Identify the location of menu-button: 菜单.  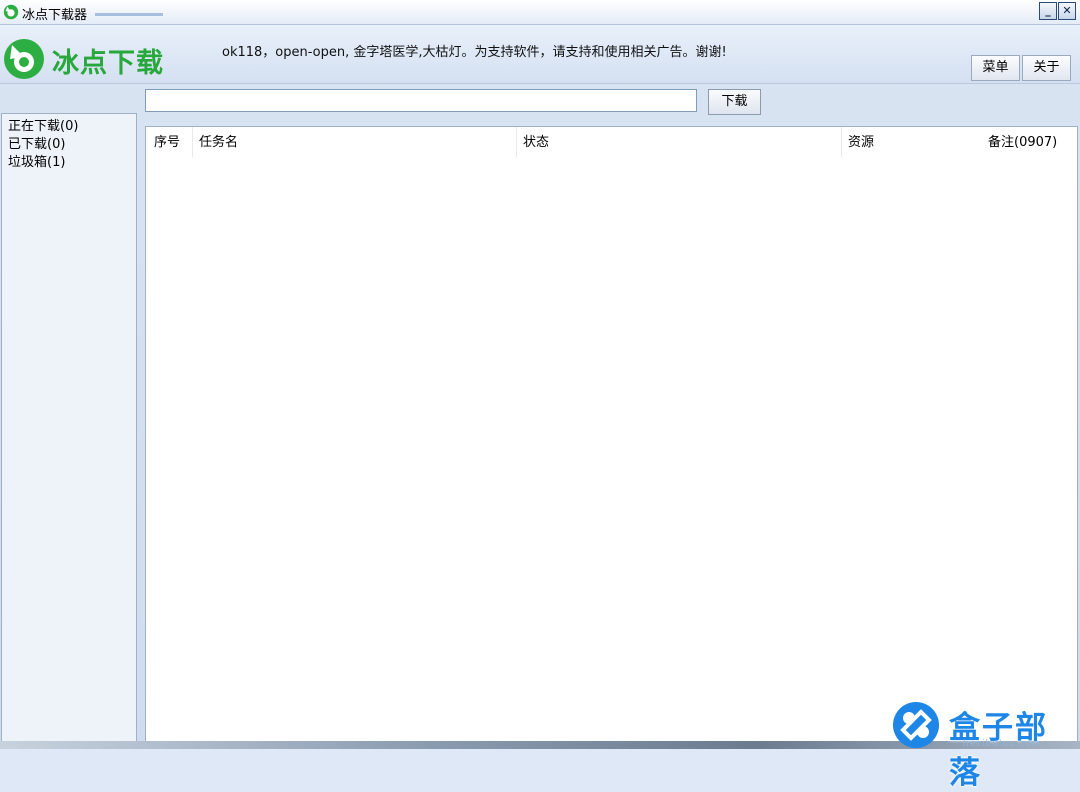
(995, 68).